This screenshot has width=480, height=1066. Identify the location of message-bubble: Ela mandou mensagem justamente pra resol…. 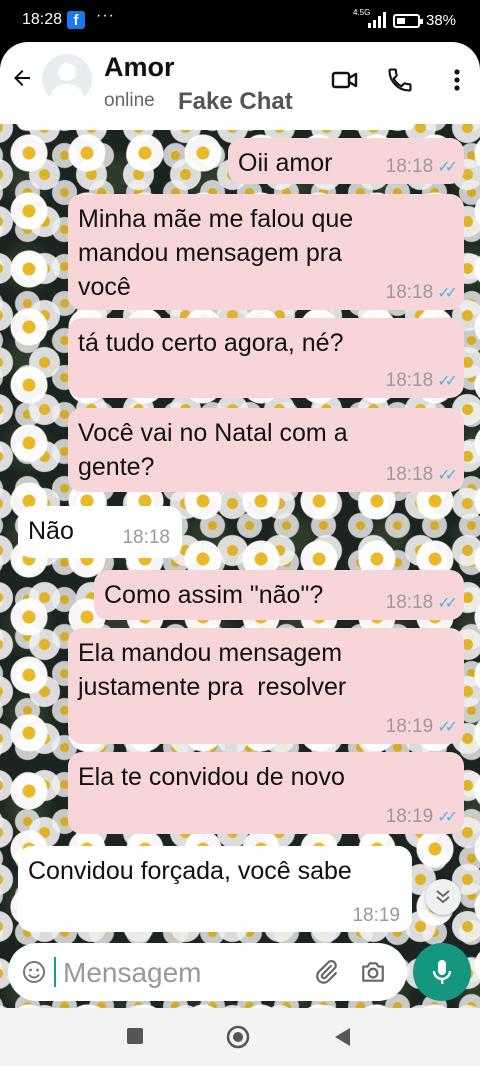
(266, 686).